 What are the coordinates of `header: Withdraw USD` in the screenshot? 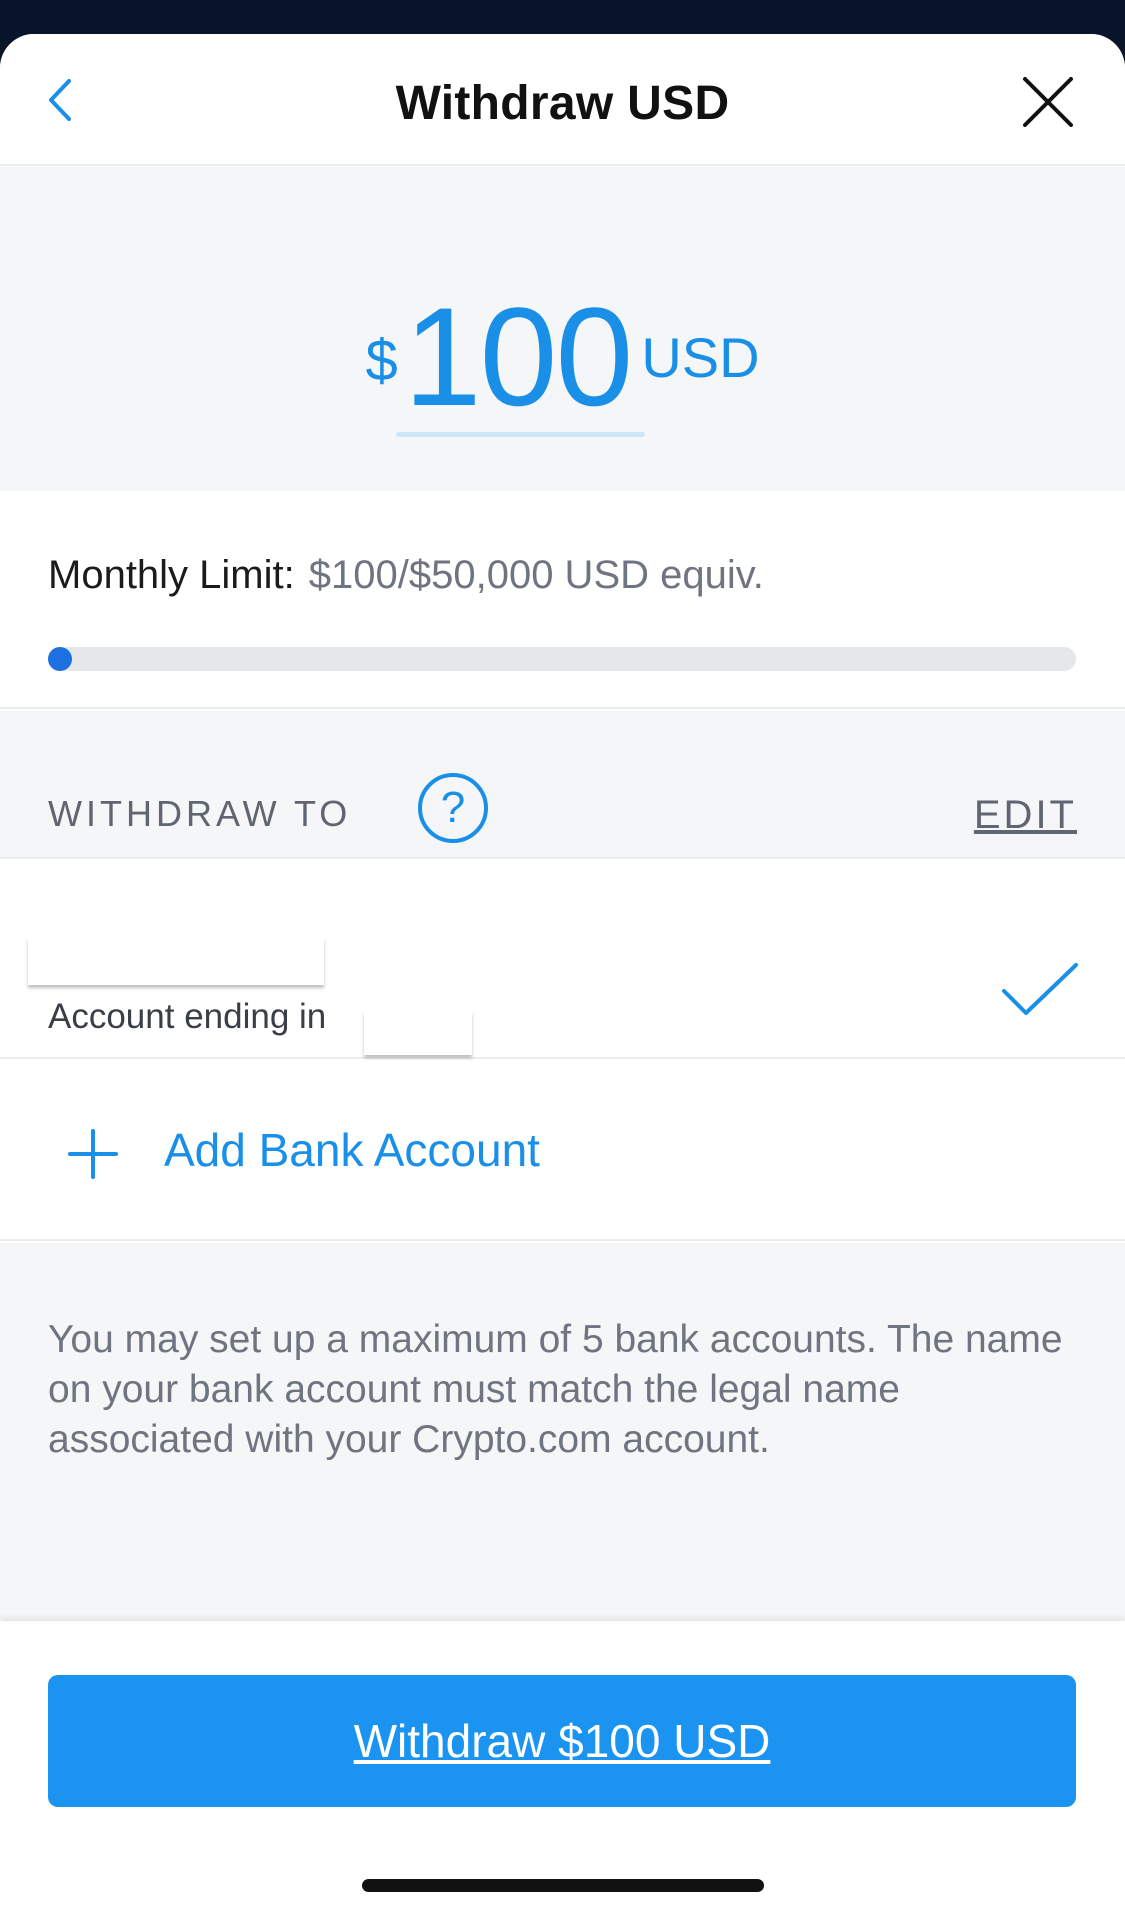 It's located at (562, 100).